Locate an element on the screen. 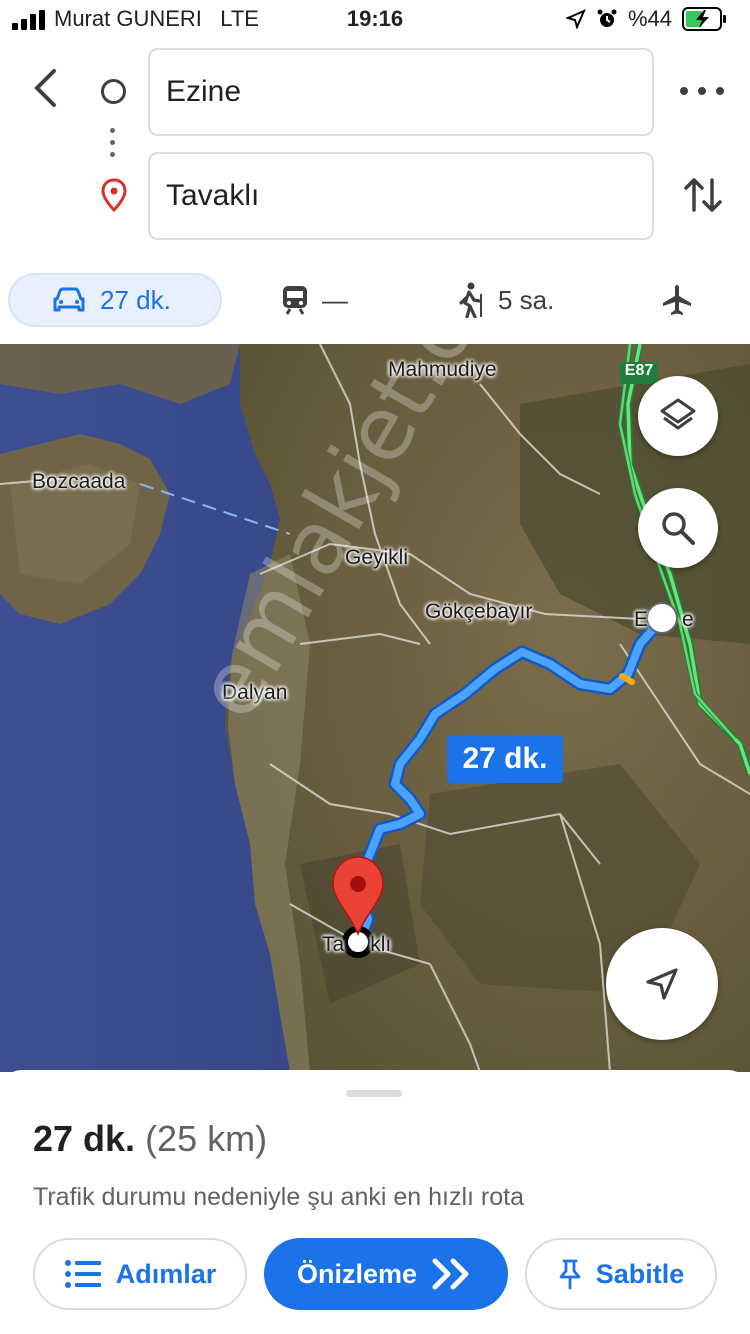  status-bar: Murat GUNERI LTE 19:16 %44 is located at coordinates (375, 22).